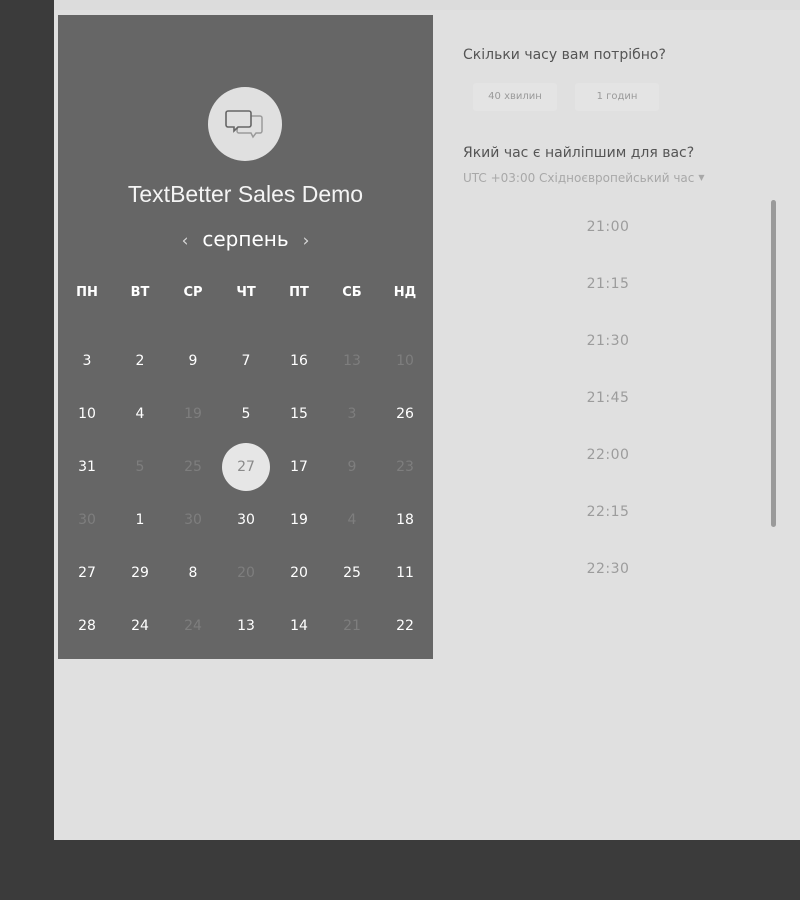 Image resolution: width=800 pixels, height=900 pixels. Describe the element at coordinates (608, 398) in the screenshot. I see `time-slot-button: 21:45` at that location.